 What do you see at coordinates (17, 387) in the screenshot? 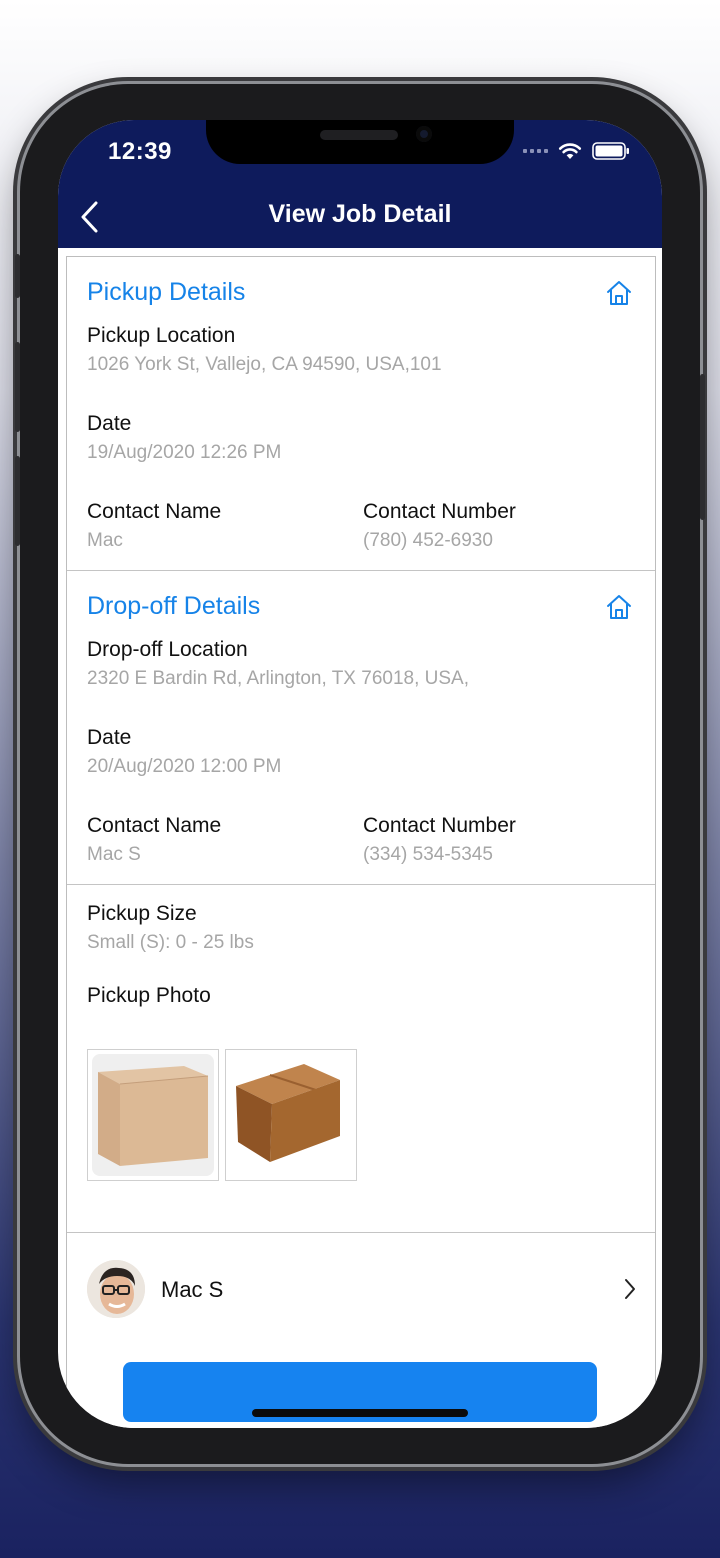
I see `volume-up-button` at bounding box center [17, 387].